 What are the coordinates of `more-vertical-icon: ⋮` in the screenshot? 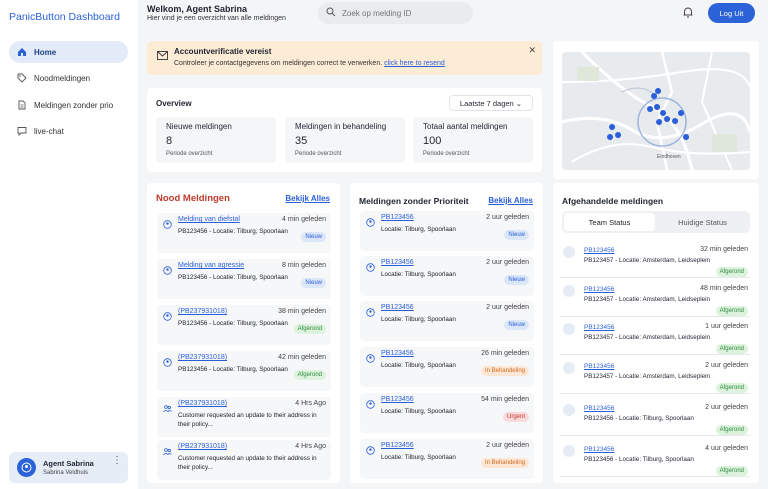 It's located at (117, 461).